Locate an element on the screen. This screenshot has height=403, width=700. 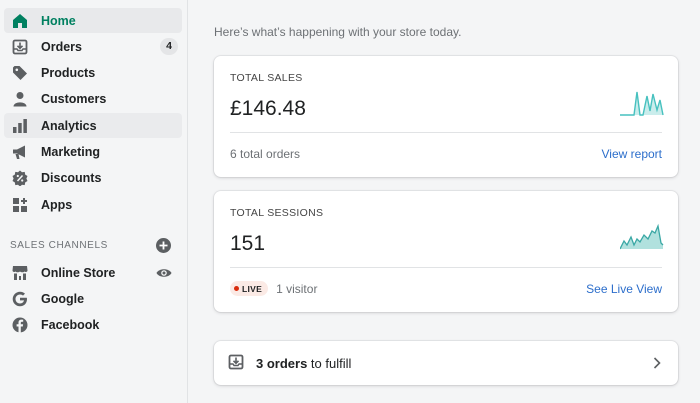
megaphone-icon is located at coordinates (20, 152).